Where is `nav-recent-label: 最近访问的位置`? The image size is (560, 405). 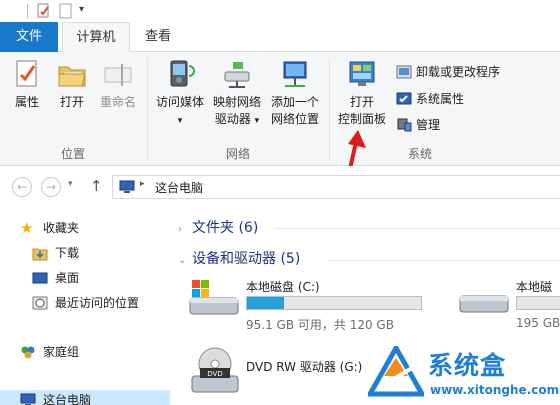 nav-recent-label: 最近访问的位置 is located at coordinates (97, 303).